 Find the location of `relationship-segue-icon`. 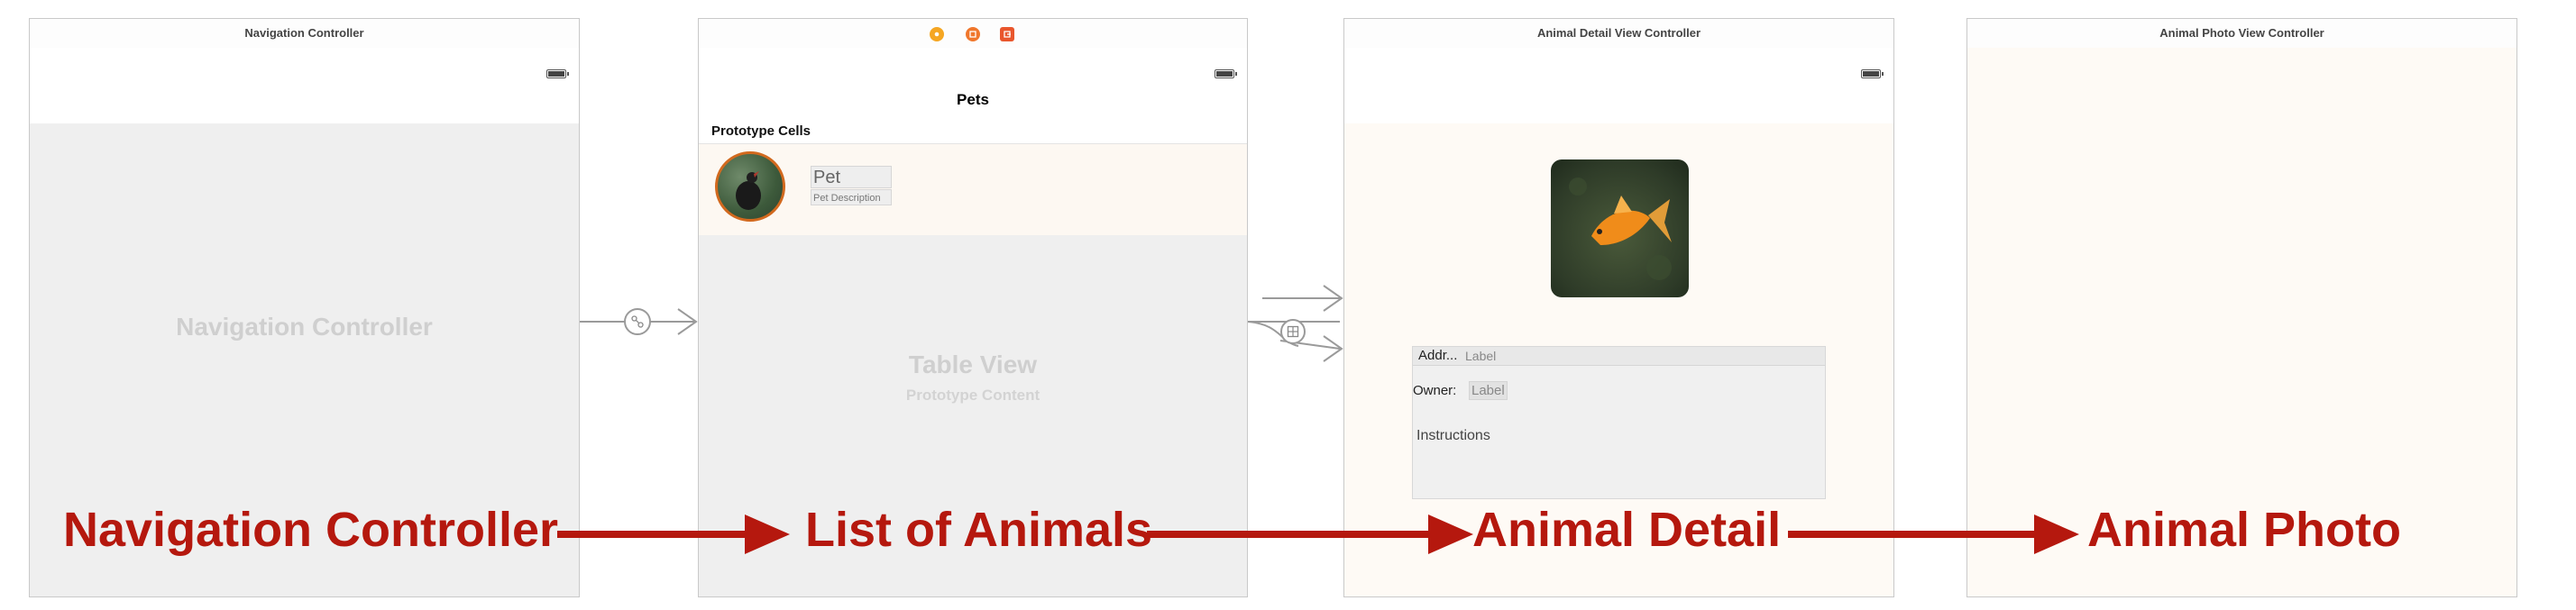

relationship-segue-icon is located at coordinates (637, 321).